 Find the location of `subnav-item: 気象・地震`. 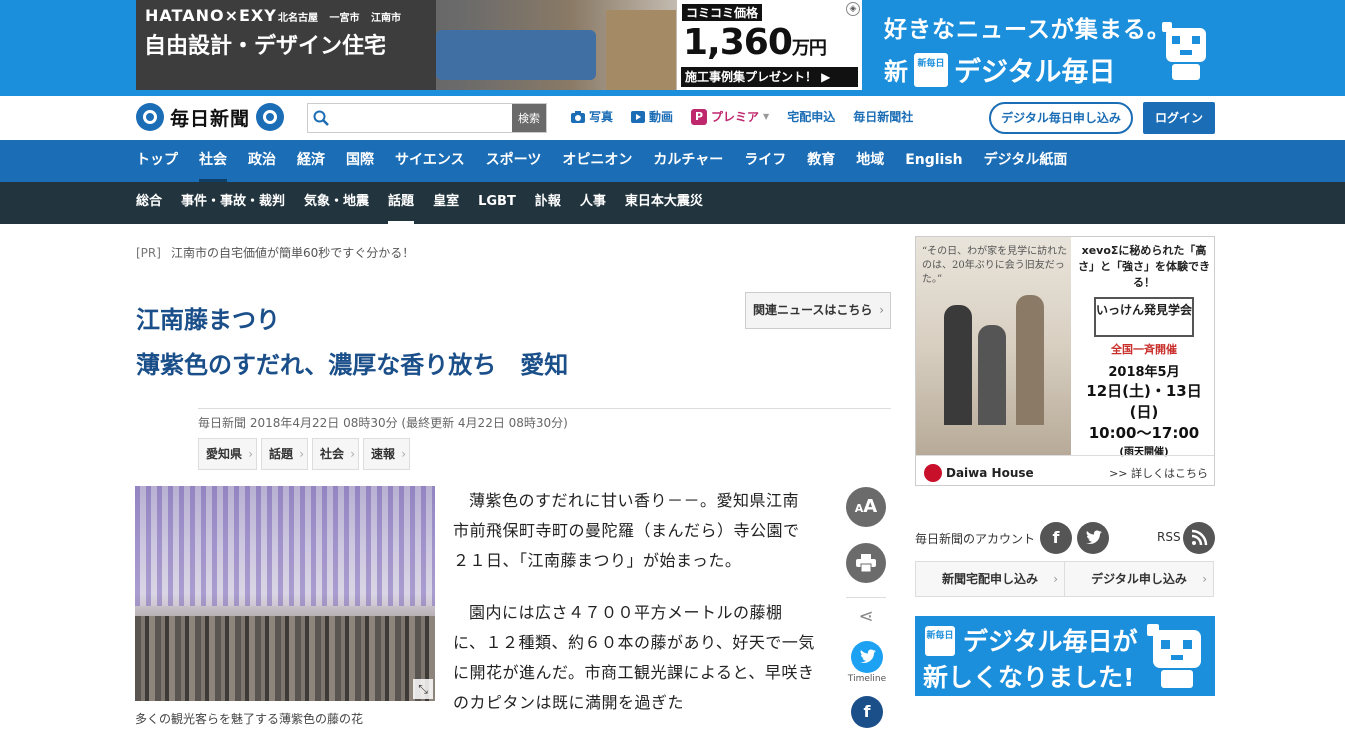

subnav-item: 気象・地震 is located at coordinates (336, 203).